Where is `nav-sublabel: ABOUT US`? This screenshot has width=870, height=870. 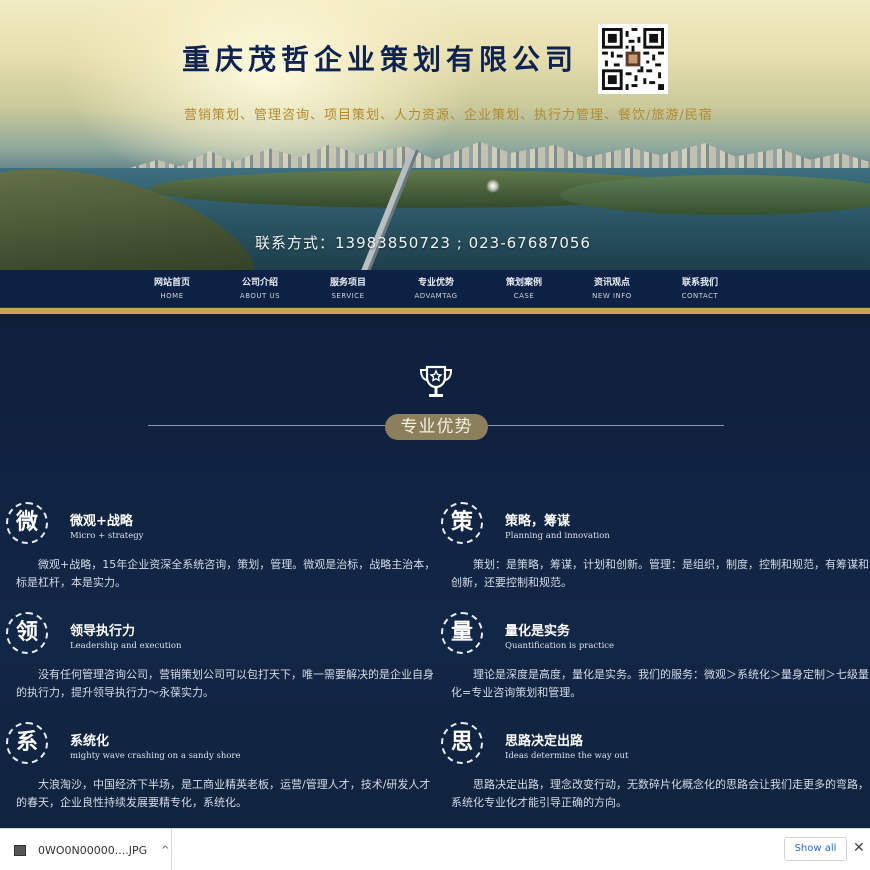
nav-sublabel: ABOUT US is located at coordinates (260, 296).